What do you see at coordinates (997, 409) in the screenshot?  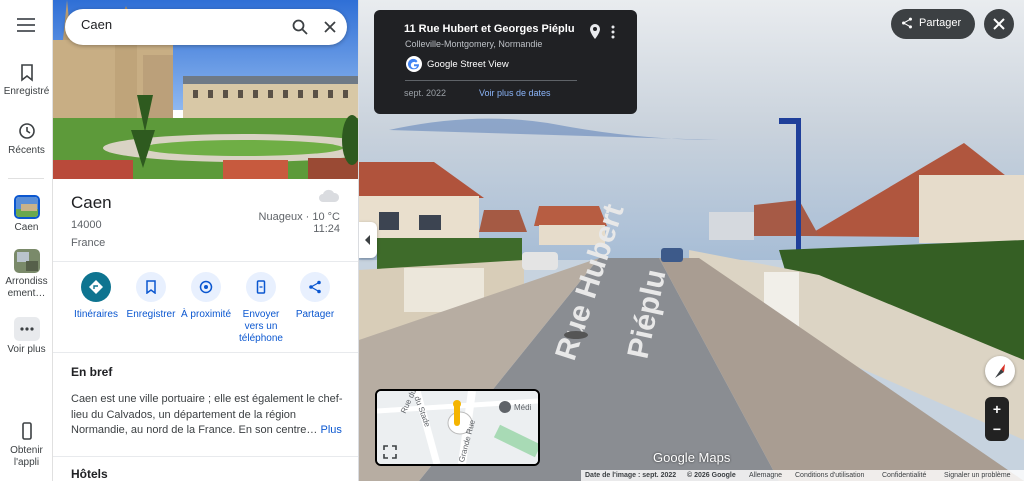 I see `zoom-in-button: +` at bounding box center [997, 409].